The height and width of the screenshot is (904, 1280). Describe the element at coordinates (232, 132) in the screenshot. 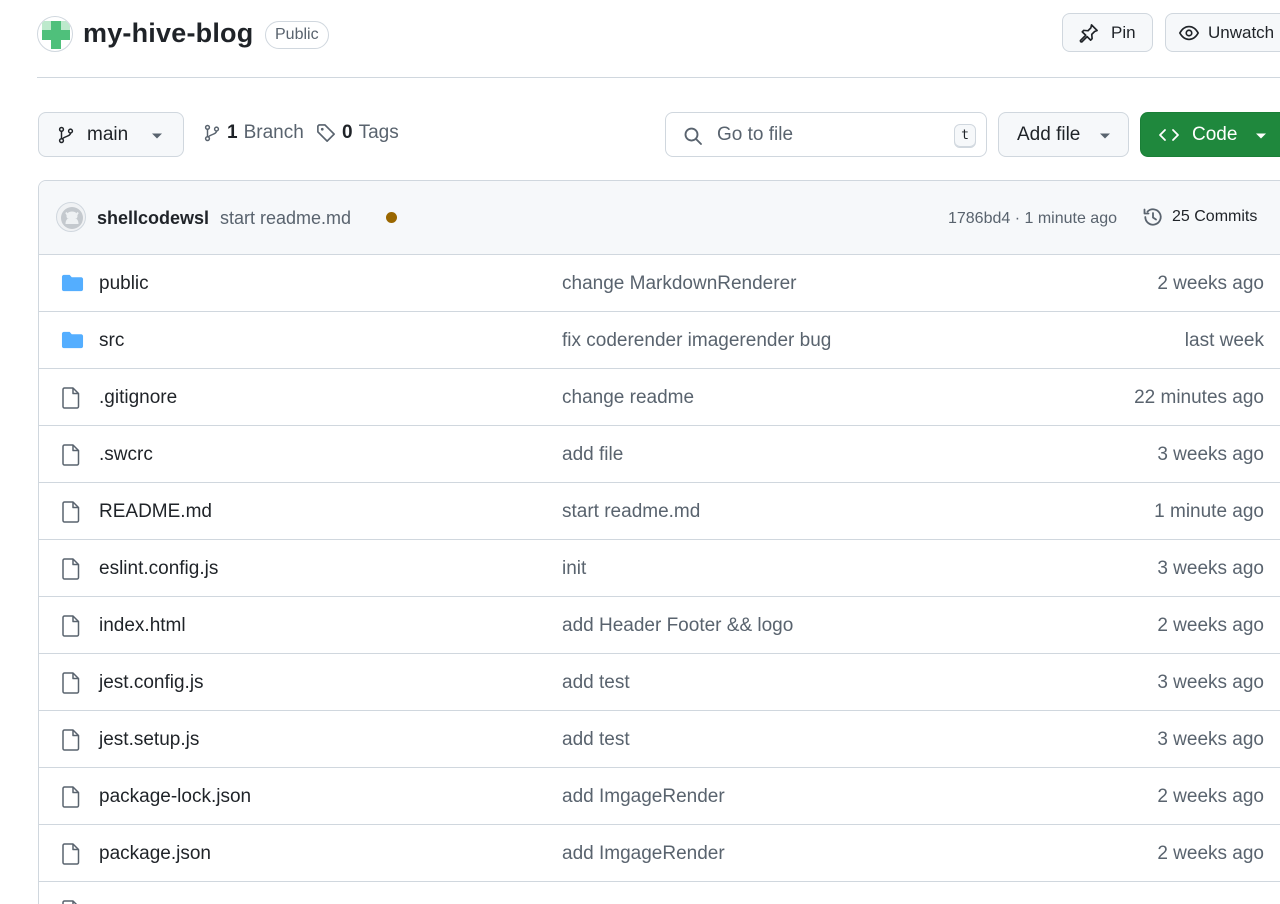

I see `branch-count: 1` at that location.